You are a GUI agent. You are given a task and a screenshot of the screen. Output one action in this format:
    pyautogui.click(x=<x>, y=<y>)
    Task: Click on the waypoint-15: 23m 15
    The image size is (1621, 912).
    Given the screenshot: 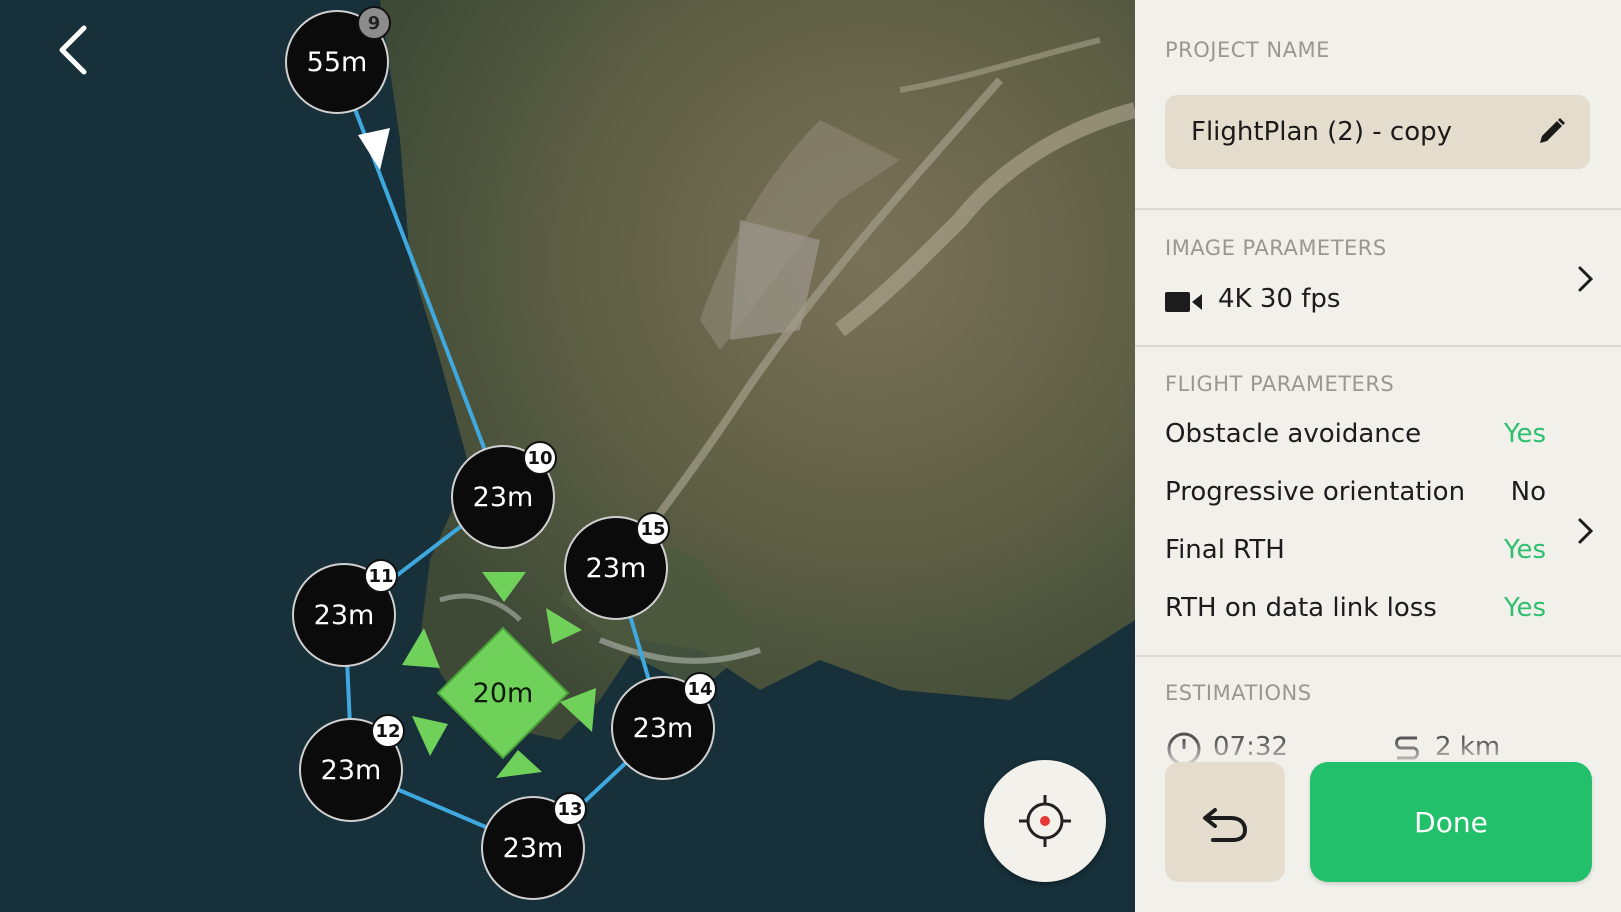 What is the action you would take?
    pyautogui.click(x=617, y=566)
    